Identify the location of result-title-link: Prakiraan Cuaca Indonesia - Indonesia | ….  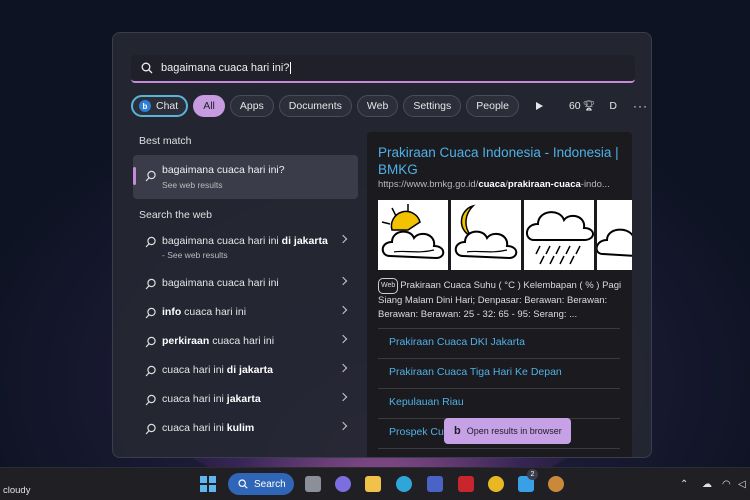
(503, 161).